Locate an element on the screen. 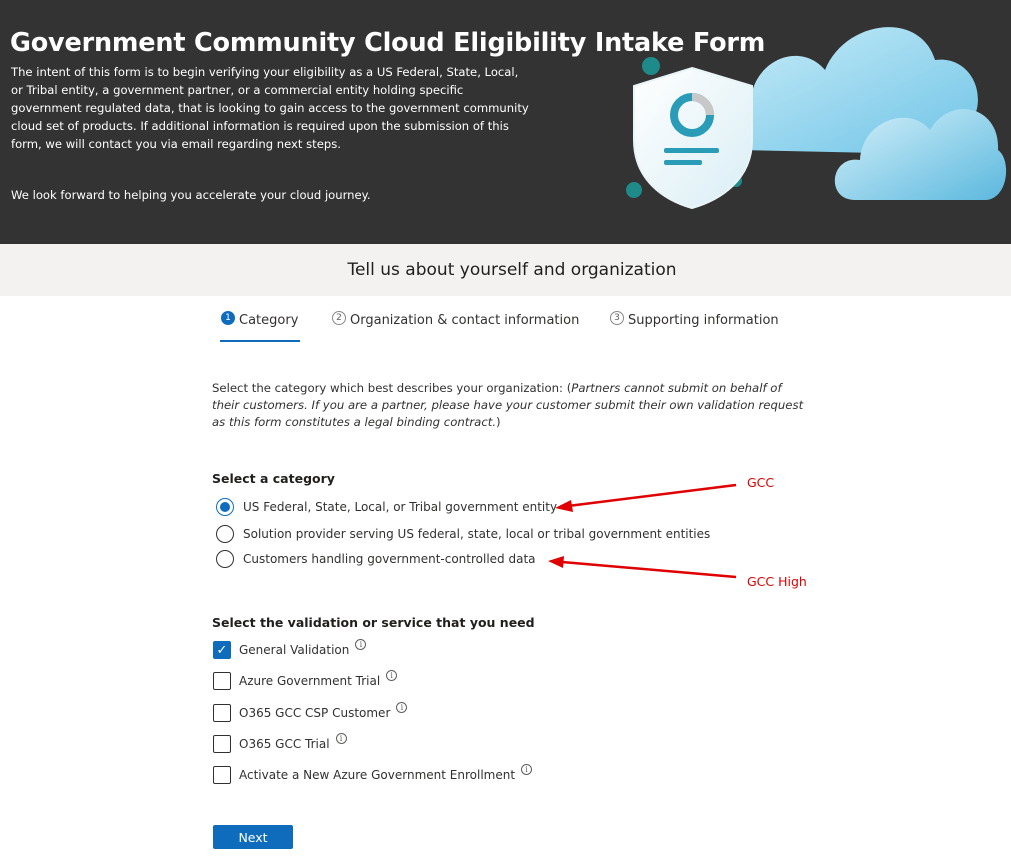 Image resolution: width=1011 pixels, height=860 pixels. arrow-gcc is located at coordinates (646, 497).